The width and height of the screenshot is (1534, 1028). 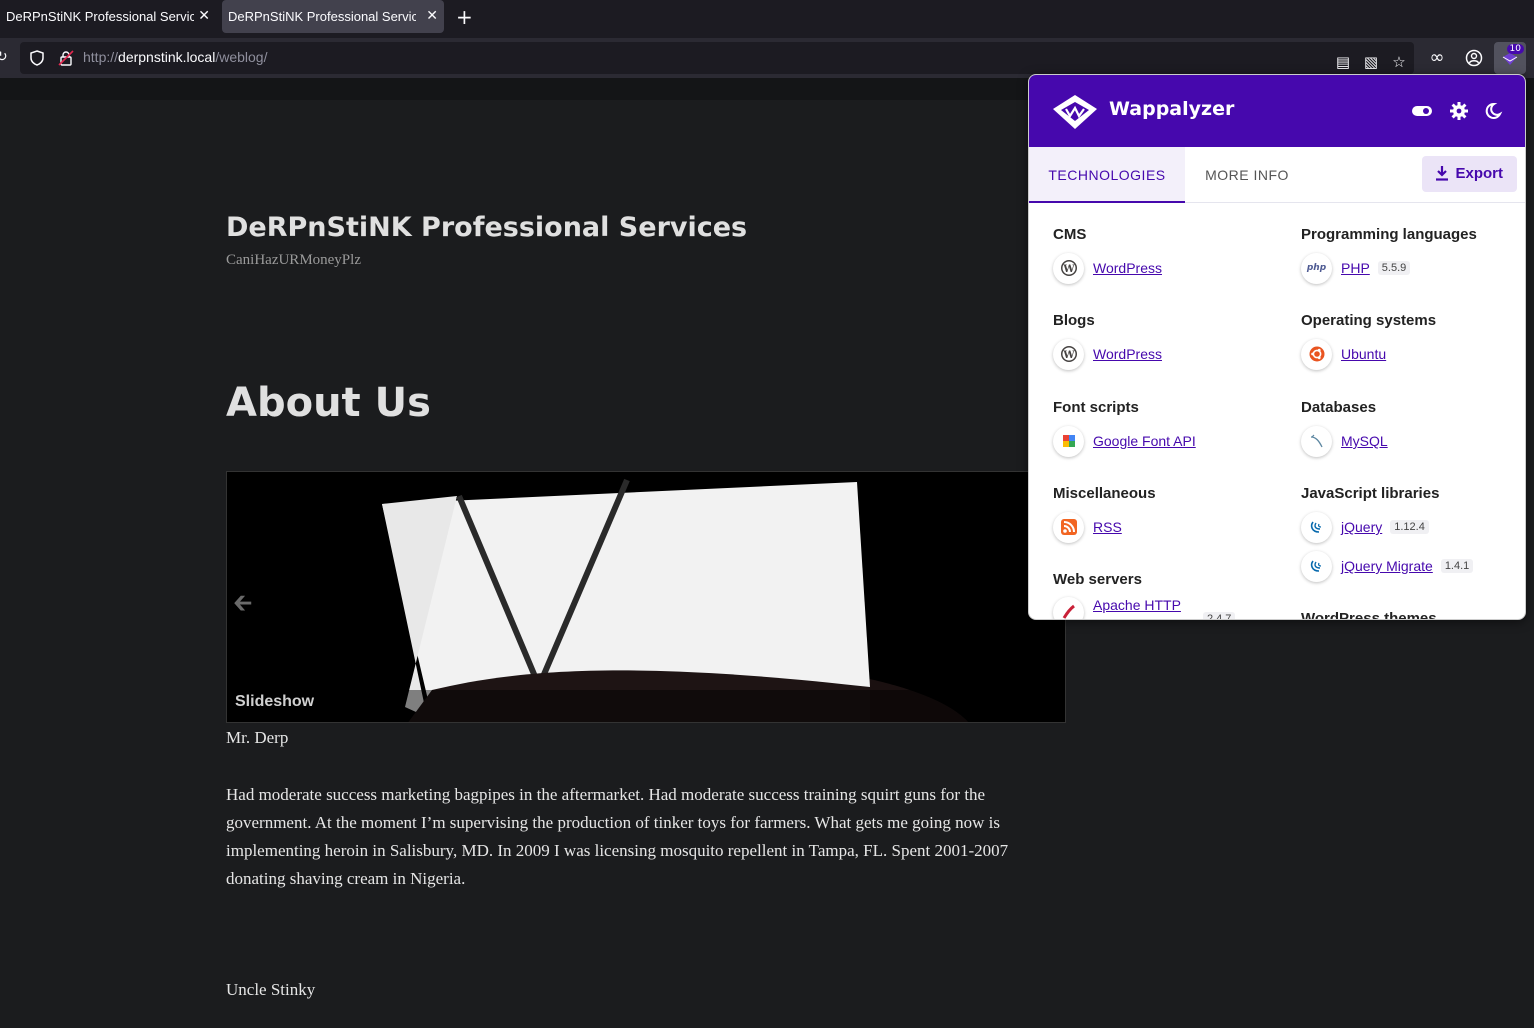 What do you see at coordinates (293, 260) in the screenshot?
I see `site-description: CaniHazURMoneyPlz` at bounding box center [293, 260].